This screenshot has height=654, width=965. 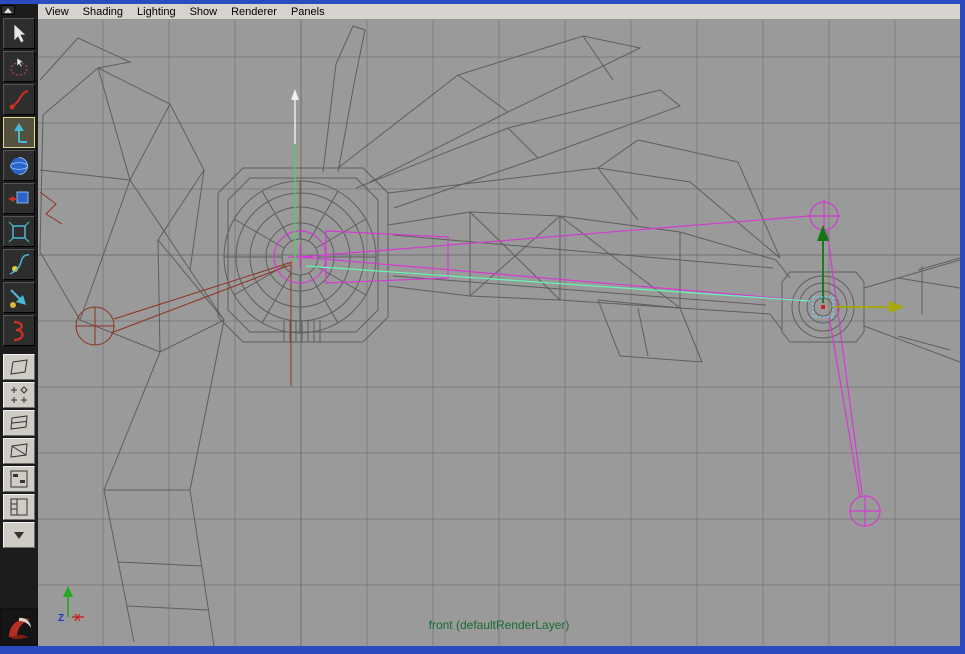 What do you see at coordinates (156, 12) in the screenshot?
I see `menu-lighting: Lighting` at bounding box center [156, 12].